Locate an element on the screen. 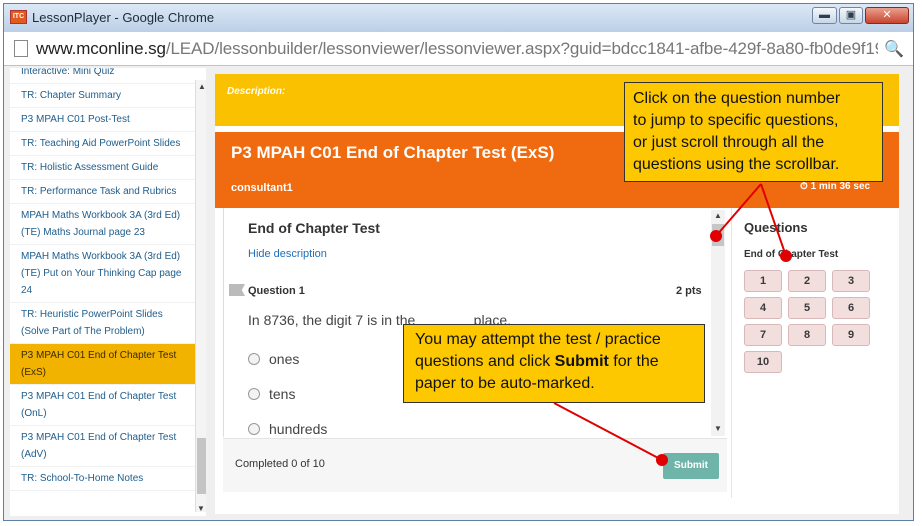 Image resolution: width=922 pixels, height=526 pixels. question-number: Question 1 is located at coordinates (276, 291).